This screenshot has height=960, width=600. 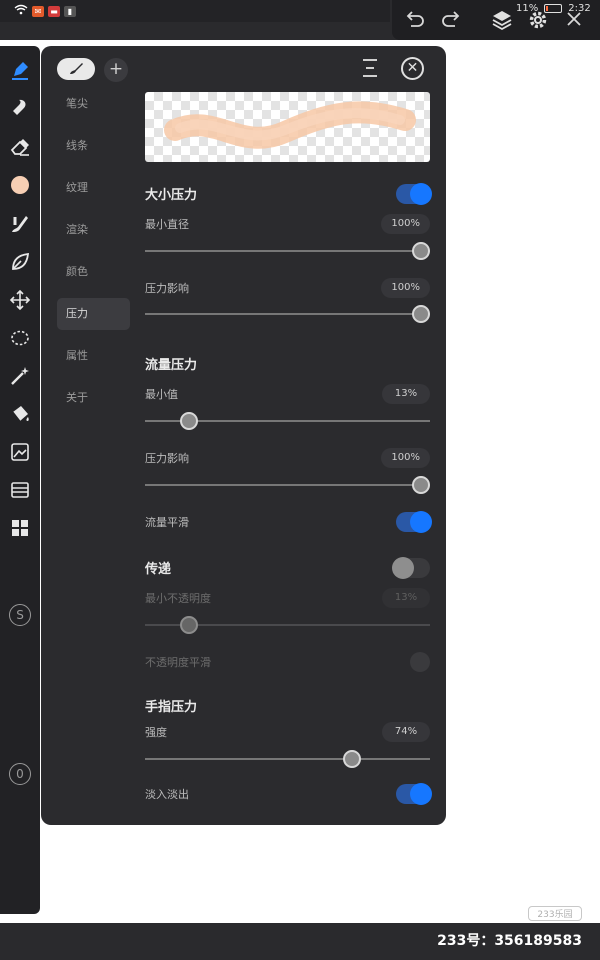 What do you see at coordinates (20, 108) in the screenshot?
I see `smudge-icon` at bounding box center [20, 108].